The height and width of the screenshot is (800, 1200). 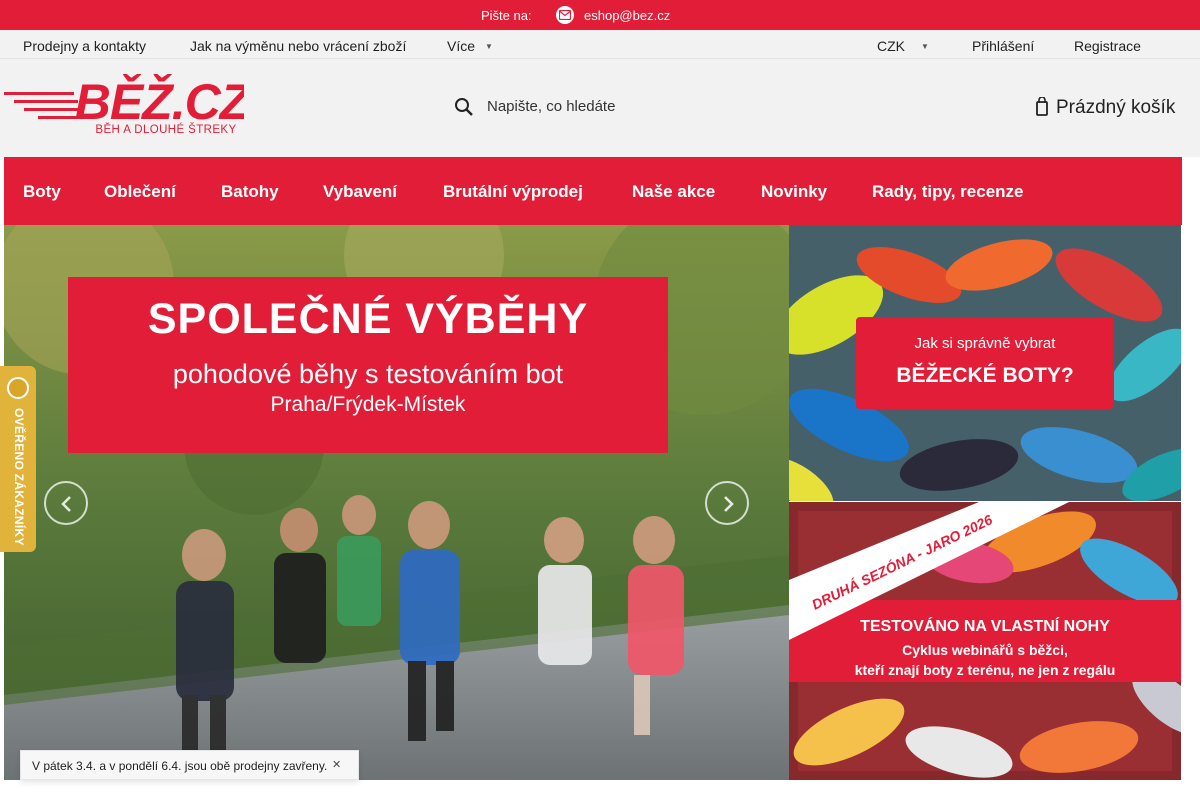 I want to click on hero-title: SPOLEČNÉ VÝBĚHY, so click(x=368, y=319).